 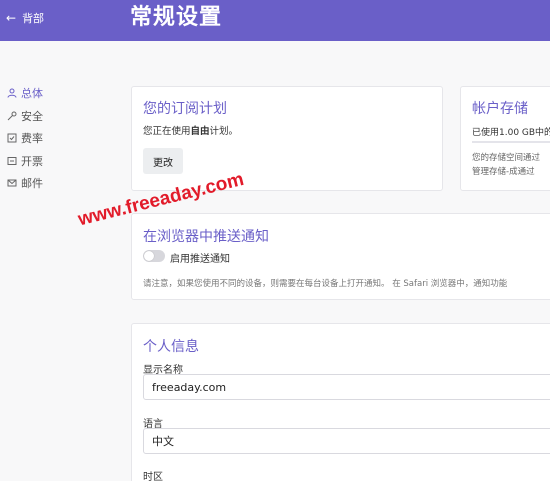 I want to click on key-icon, so click(x=11, y=115).